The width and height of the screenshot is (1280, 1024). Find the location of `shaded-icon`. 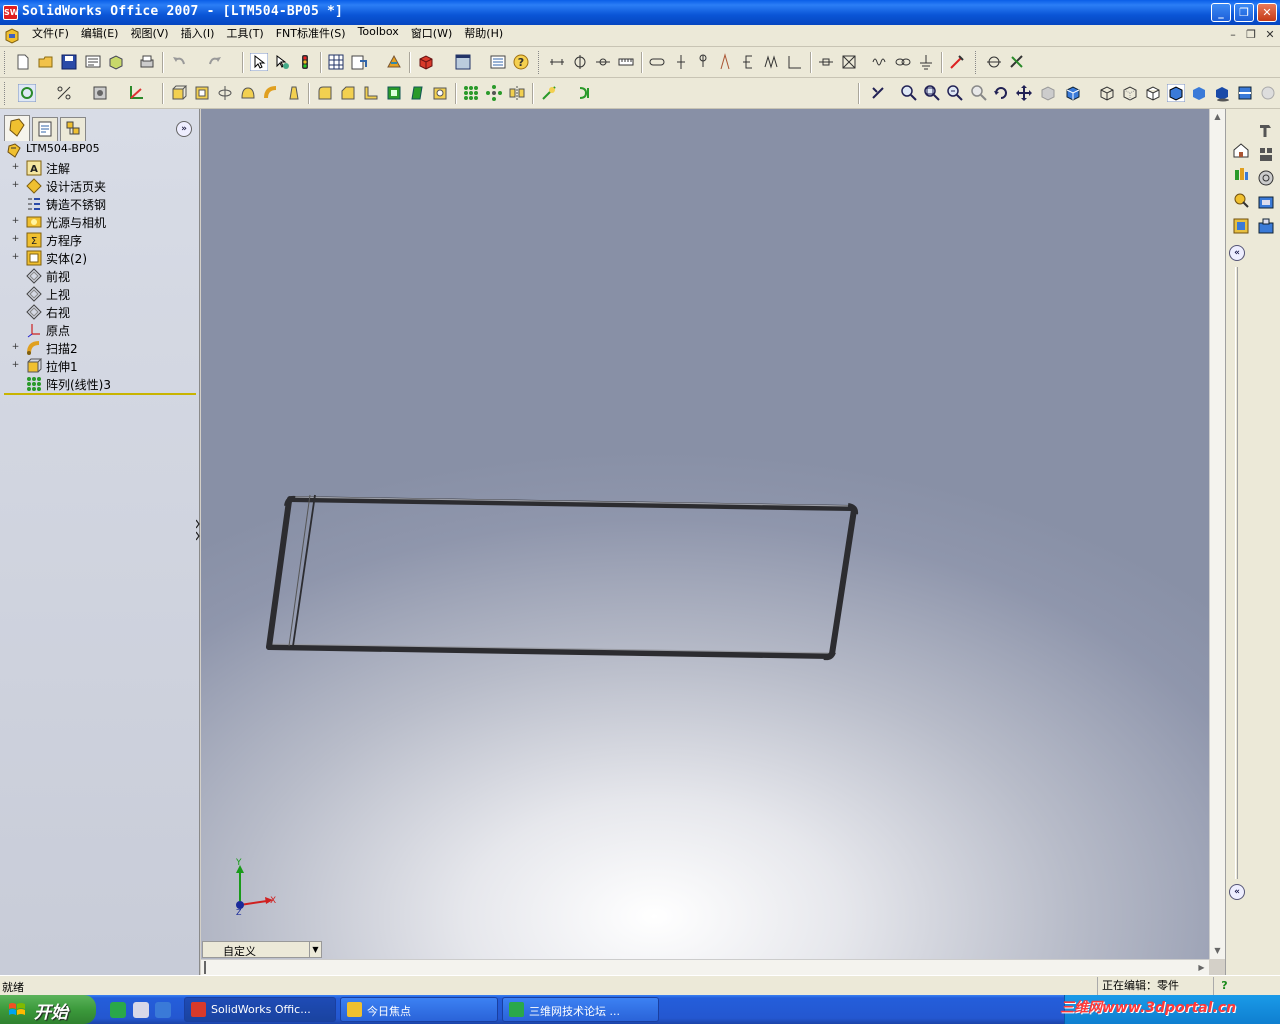

shaded-icon is located at coordinates (1199, 93).